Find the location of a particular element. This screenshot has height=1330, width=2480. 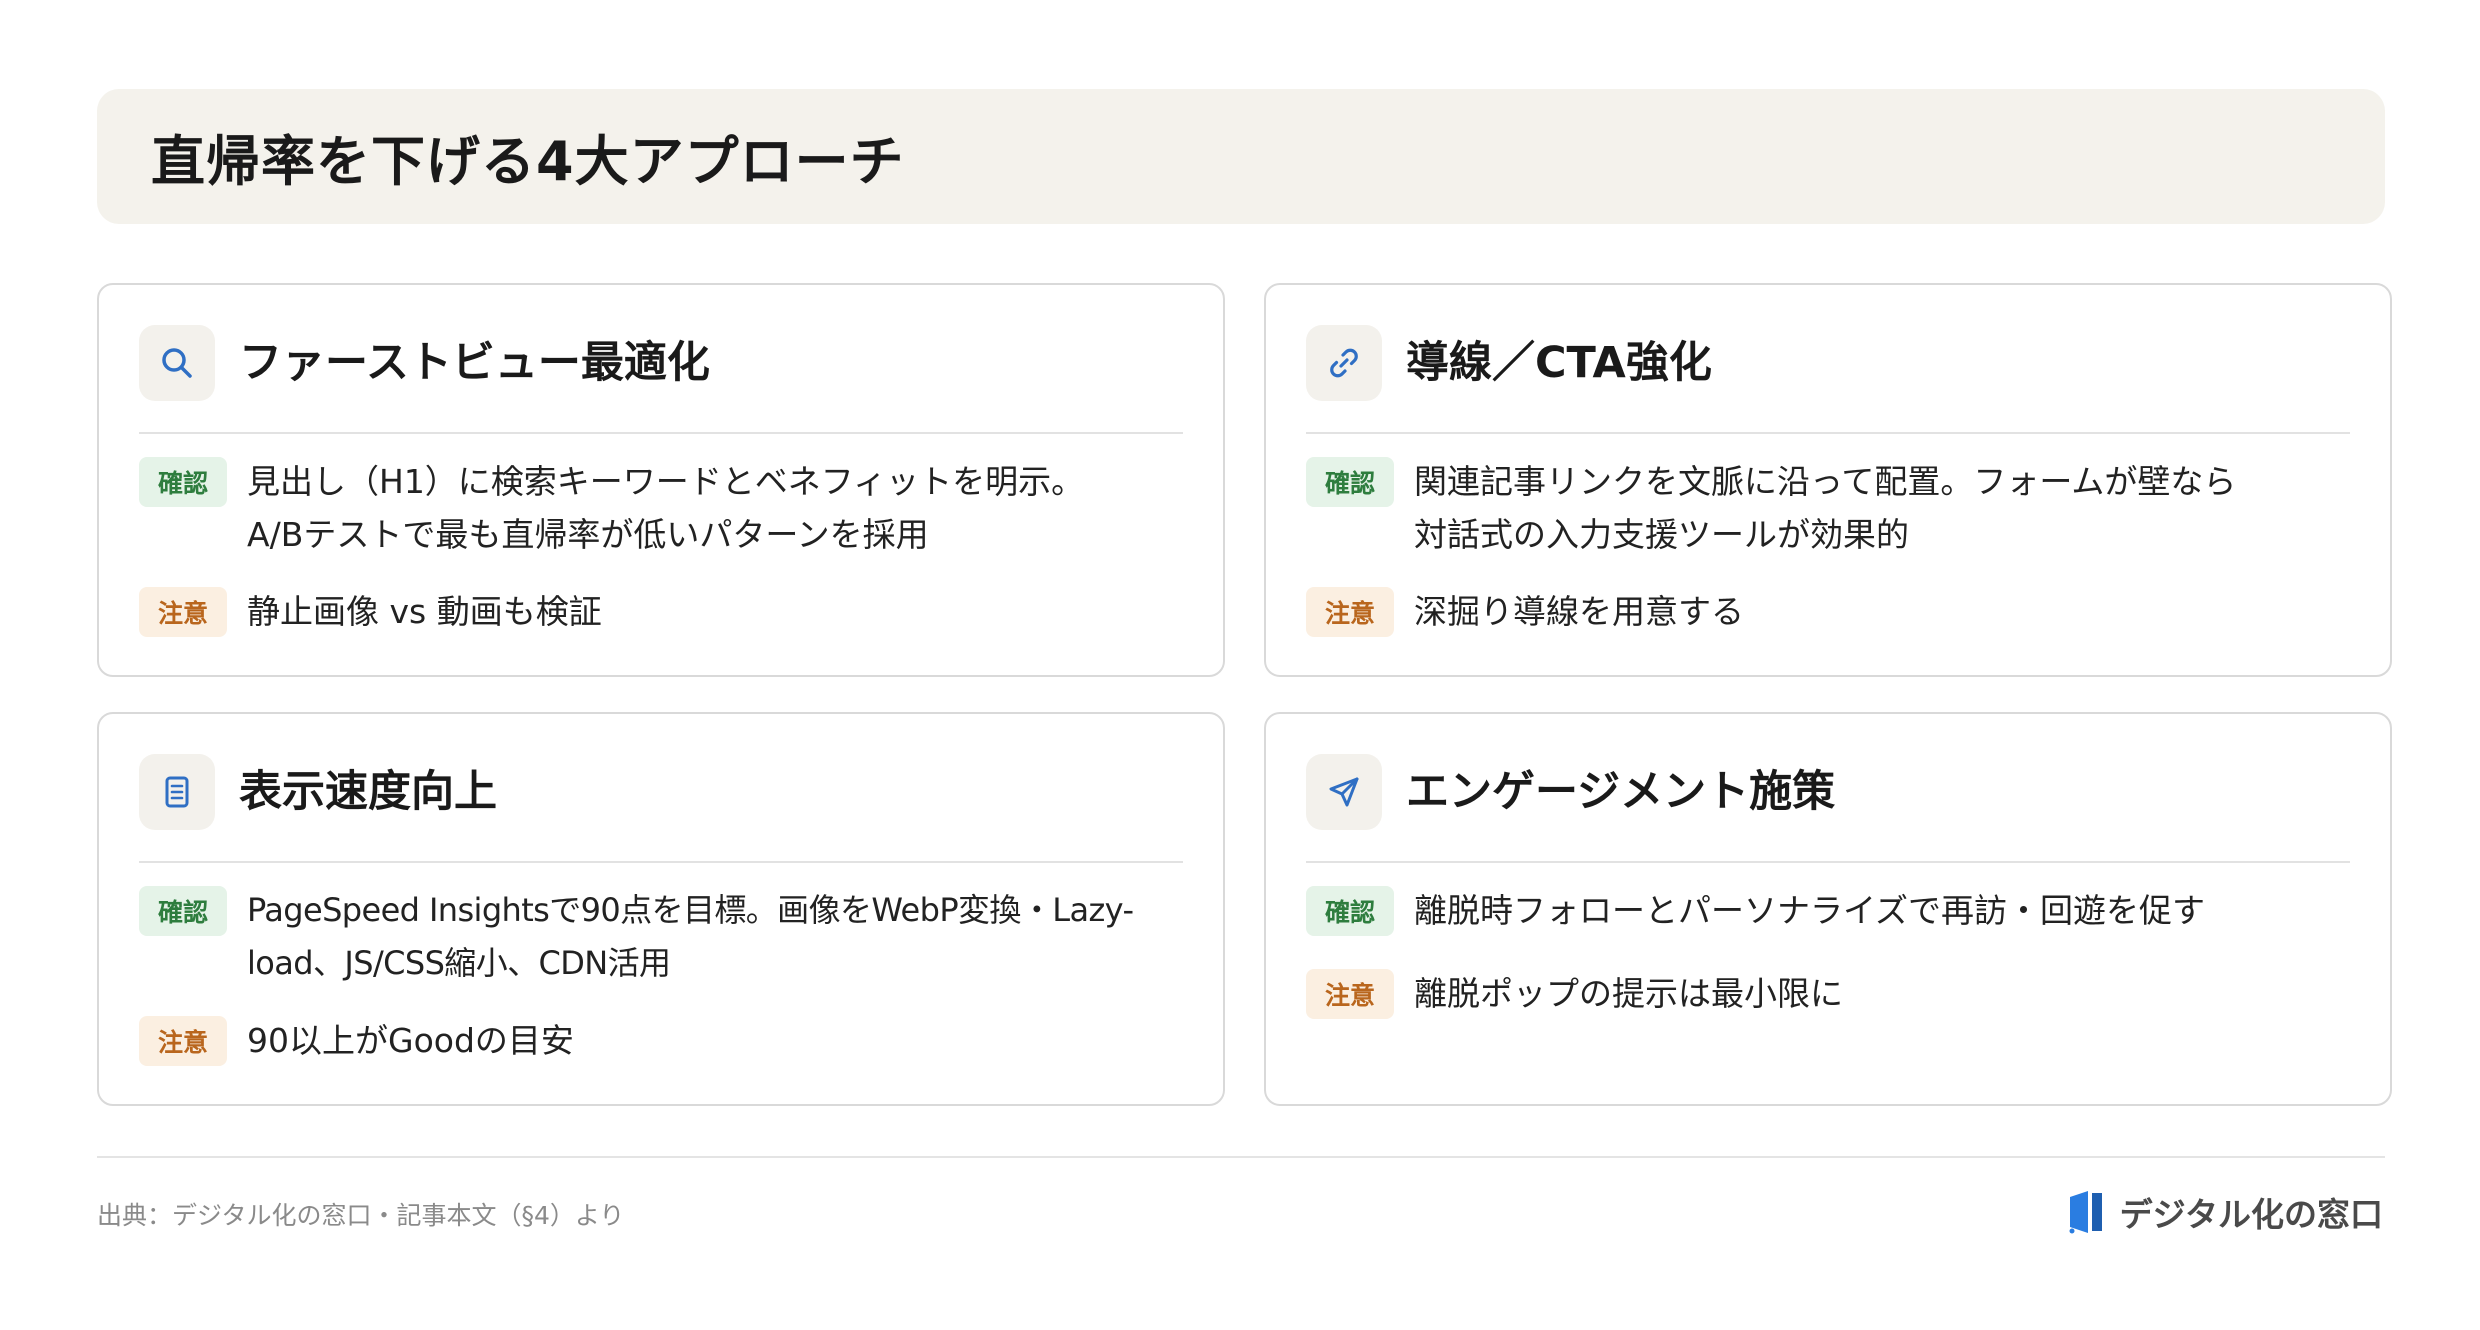

card-header: 表示速度向上 is located at coordinates (661, 808).